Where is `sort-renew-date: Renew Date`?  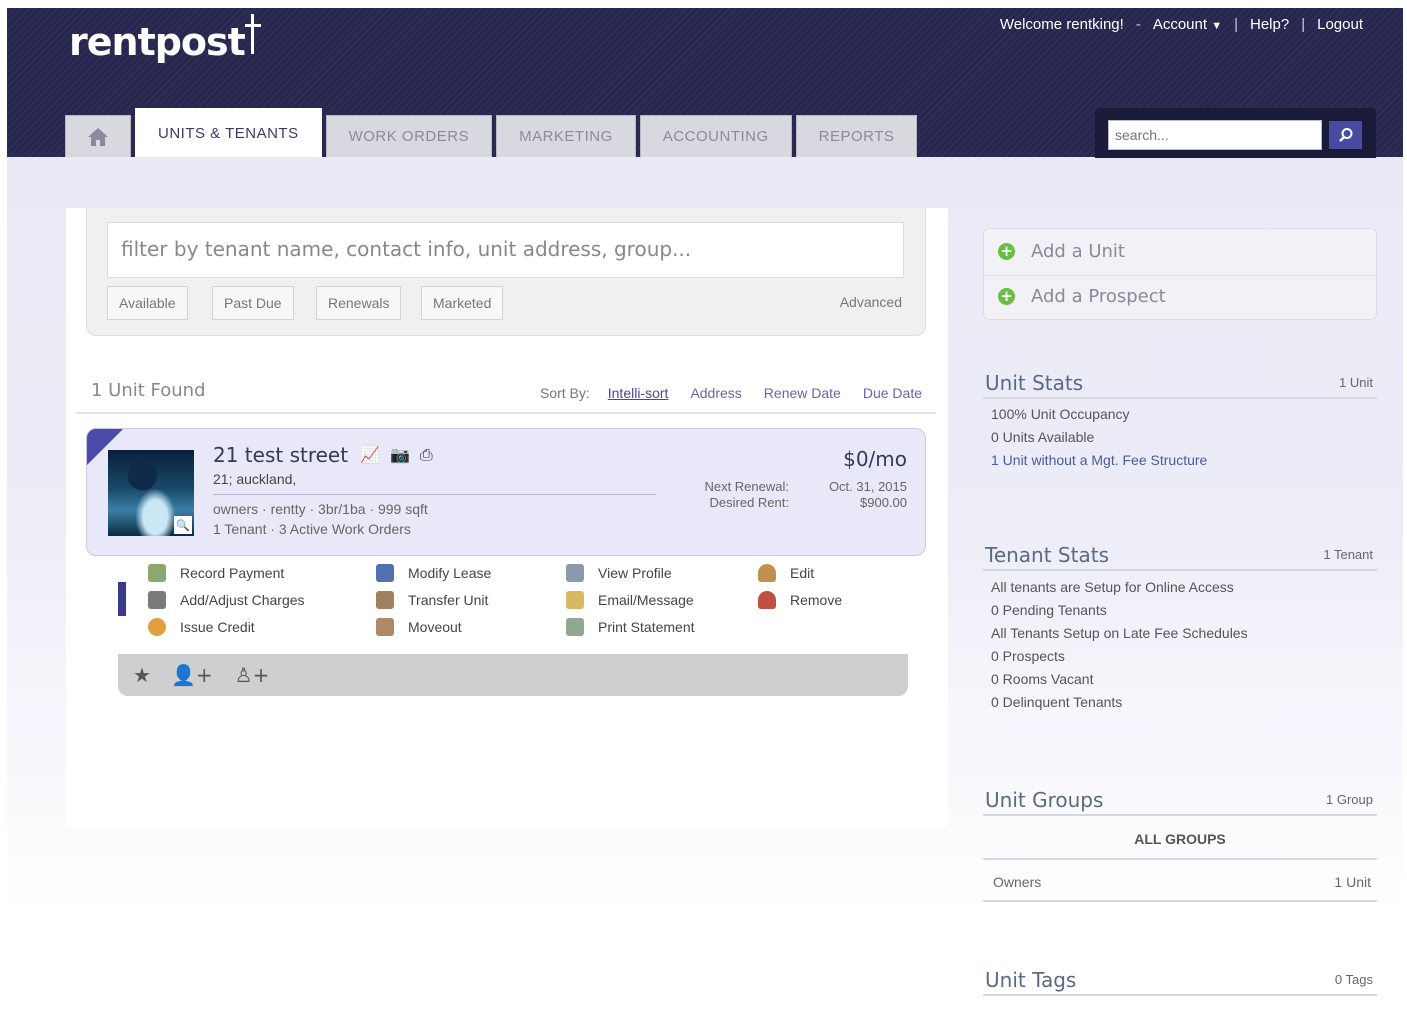 sort-renew-date: Renew Date is located at coordinates (802, 393).